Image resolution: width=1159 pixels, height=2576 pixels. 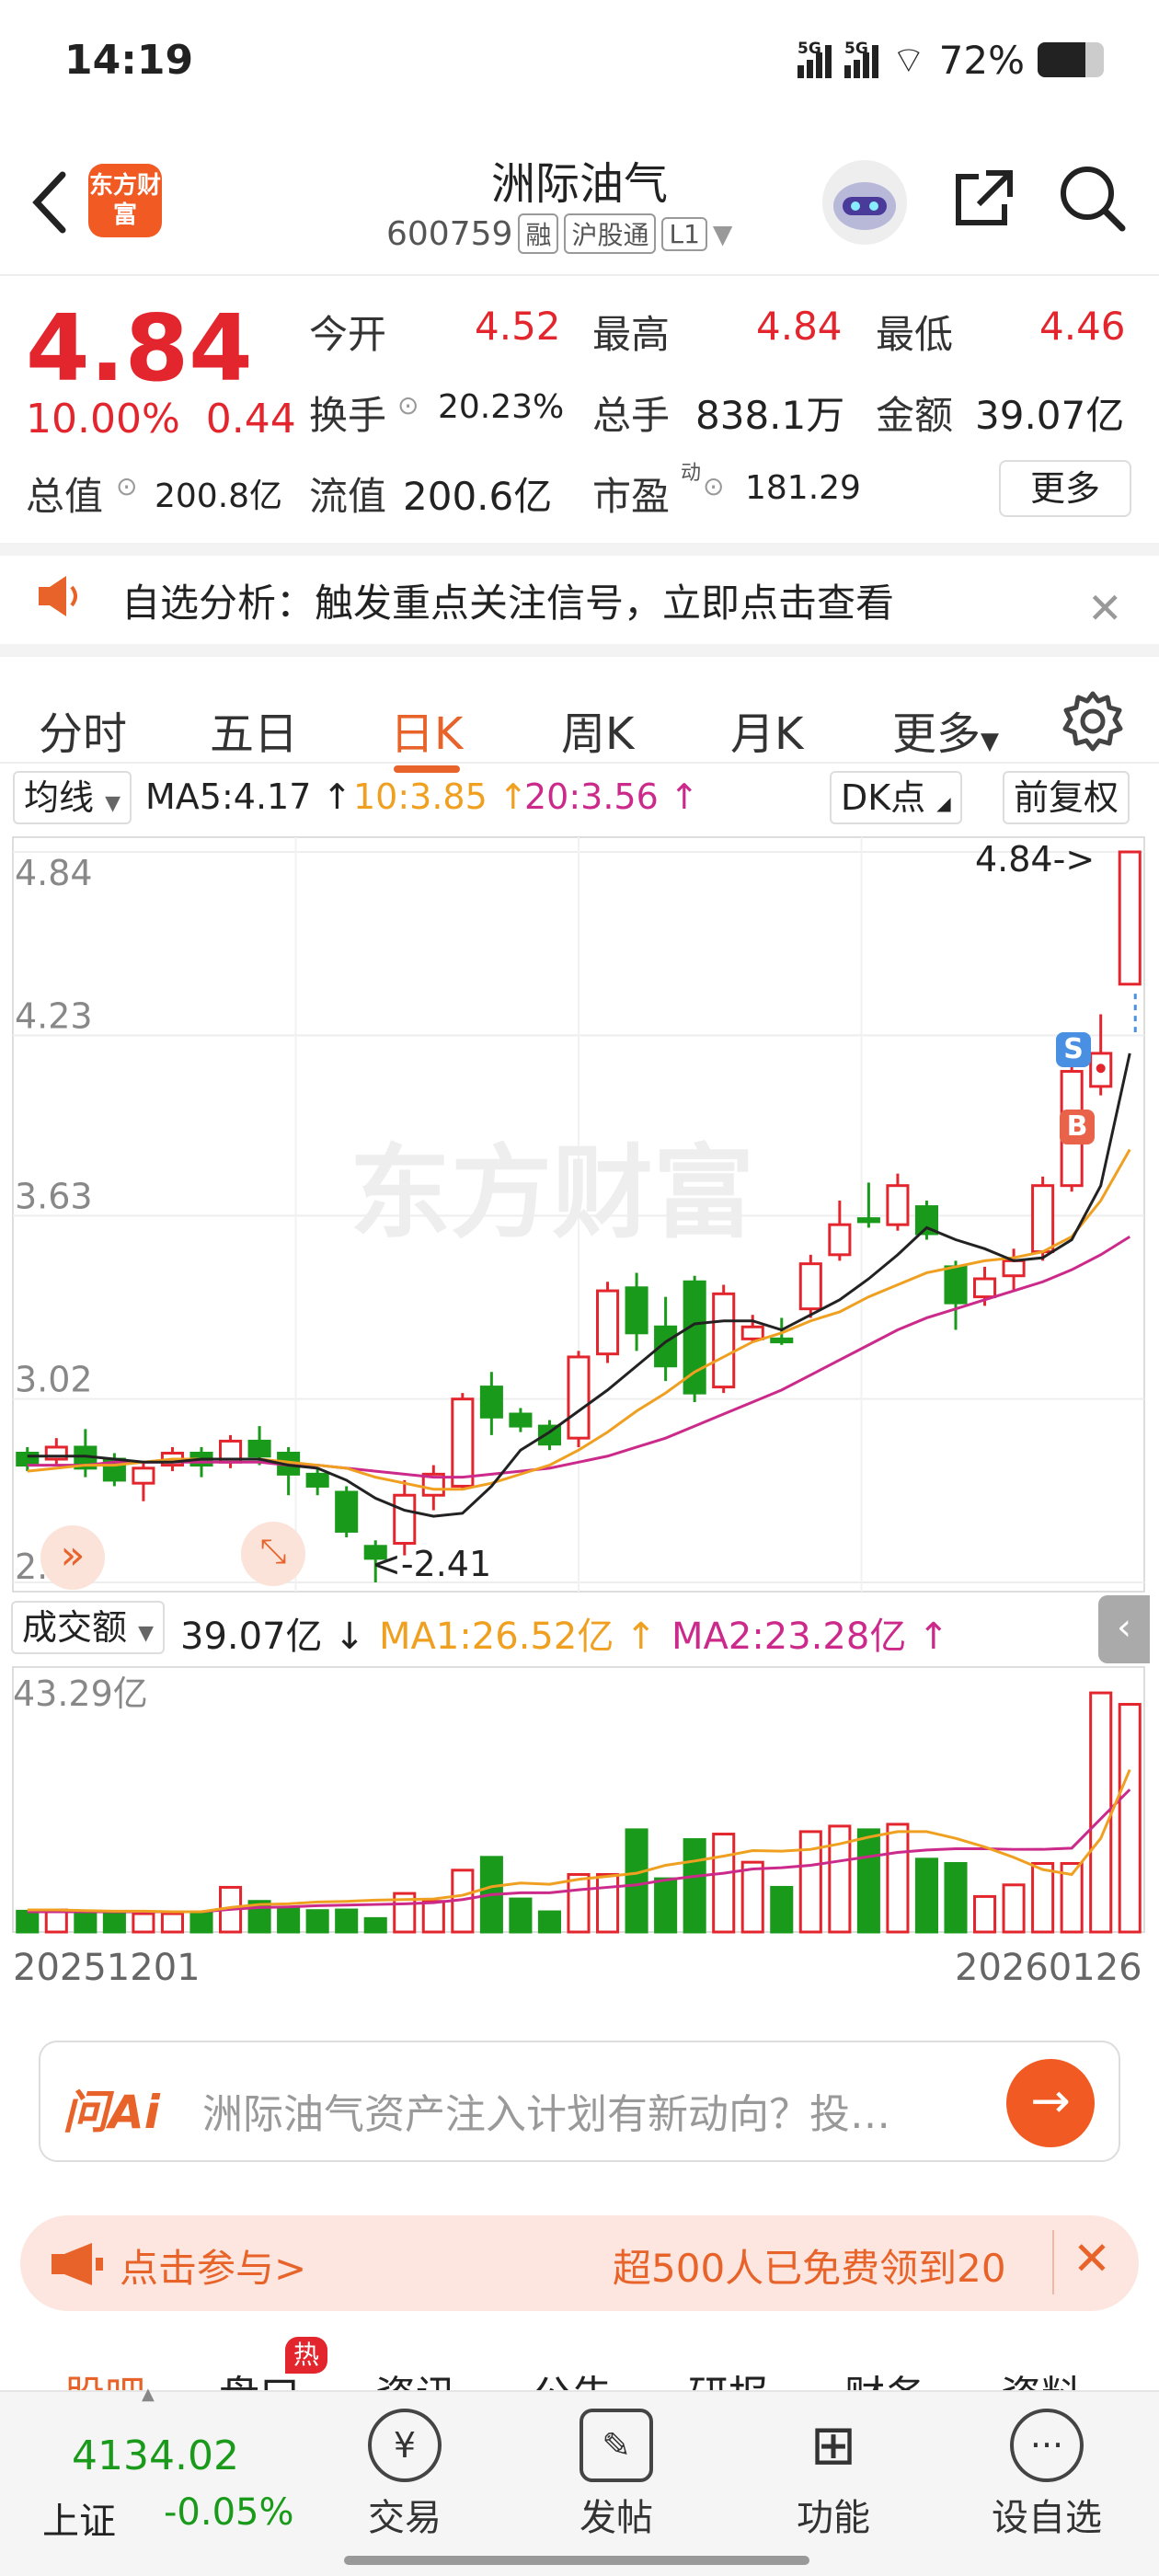 What do you see at coordinates (440, 796) in the screenshot?
I see `ma10-value: 10:3.85 ↑` at bounding box center [440, 796].